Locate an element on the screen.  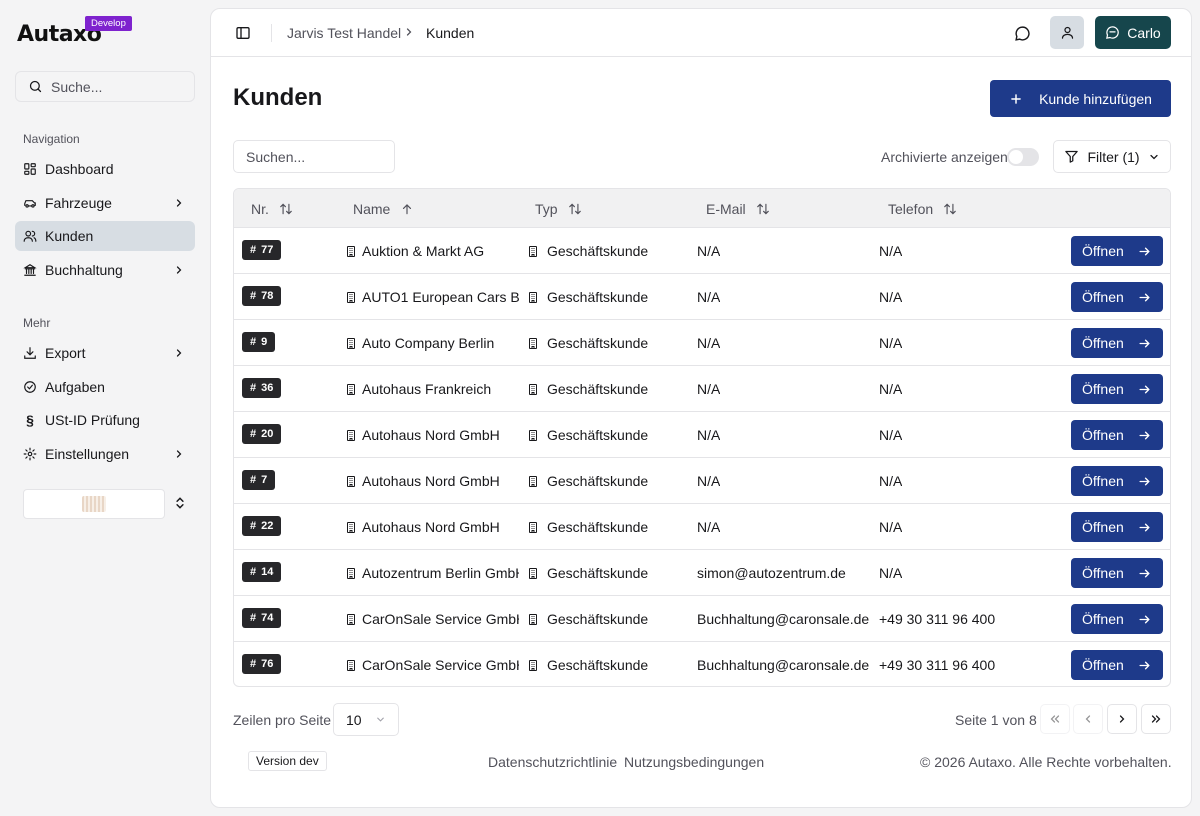
column-label: Typ is located at coordinates (546, 209).